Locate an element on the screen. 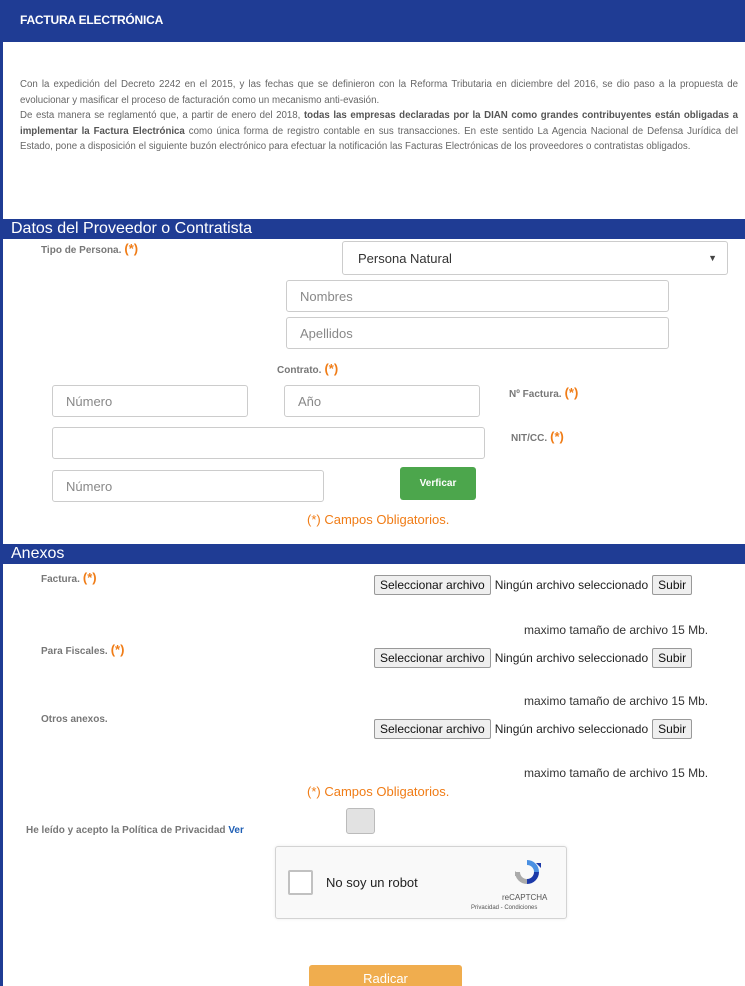  tipo-persona-label-text: Tipo de Persona. is located at coordinates (81, 250).